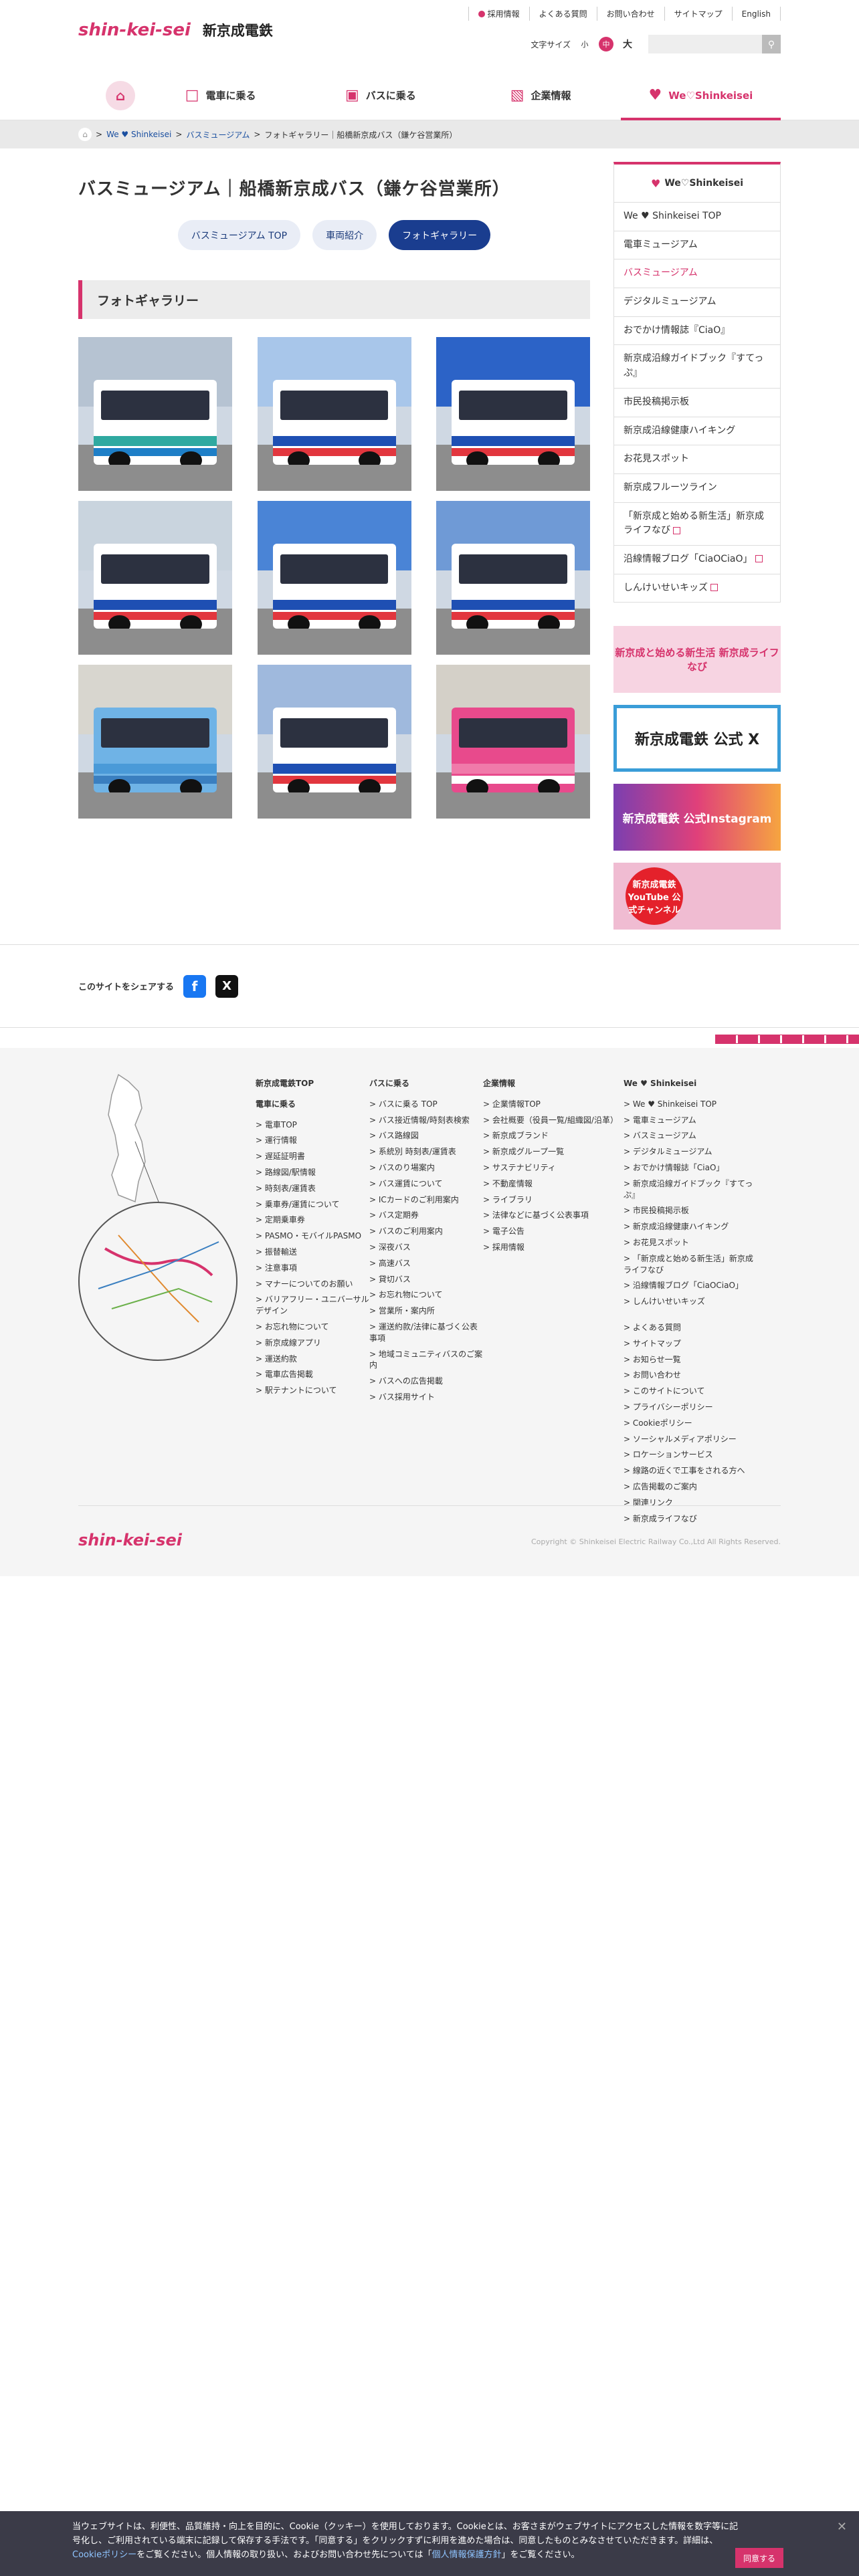 The height and width of the screenshot is (2576, 859). I want to click on footer-link: おでかけ情報誌「CiaO」, so click(691, 1168).